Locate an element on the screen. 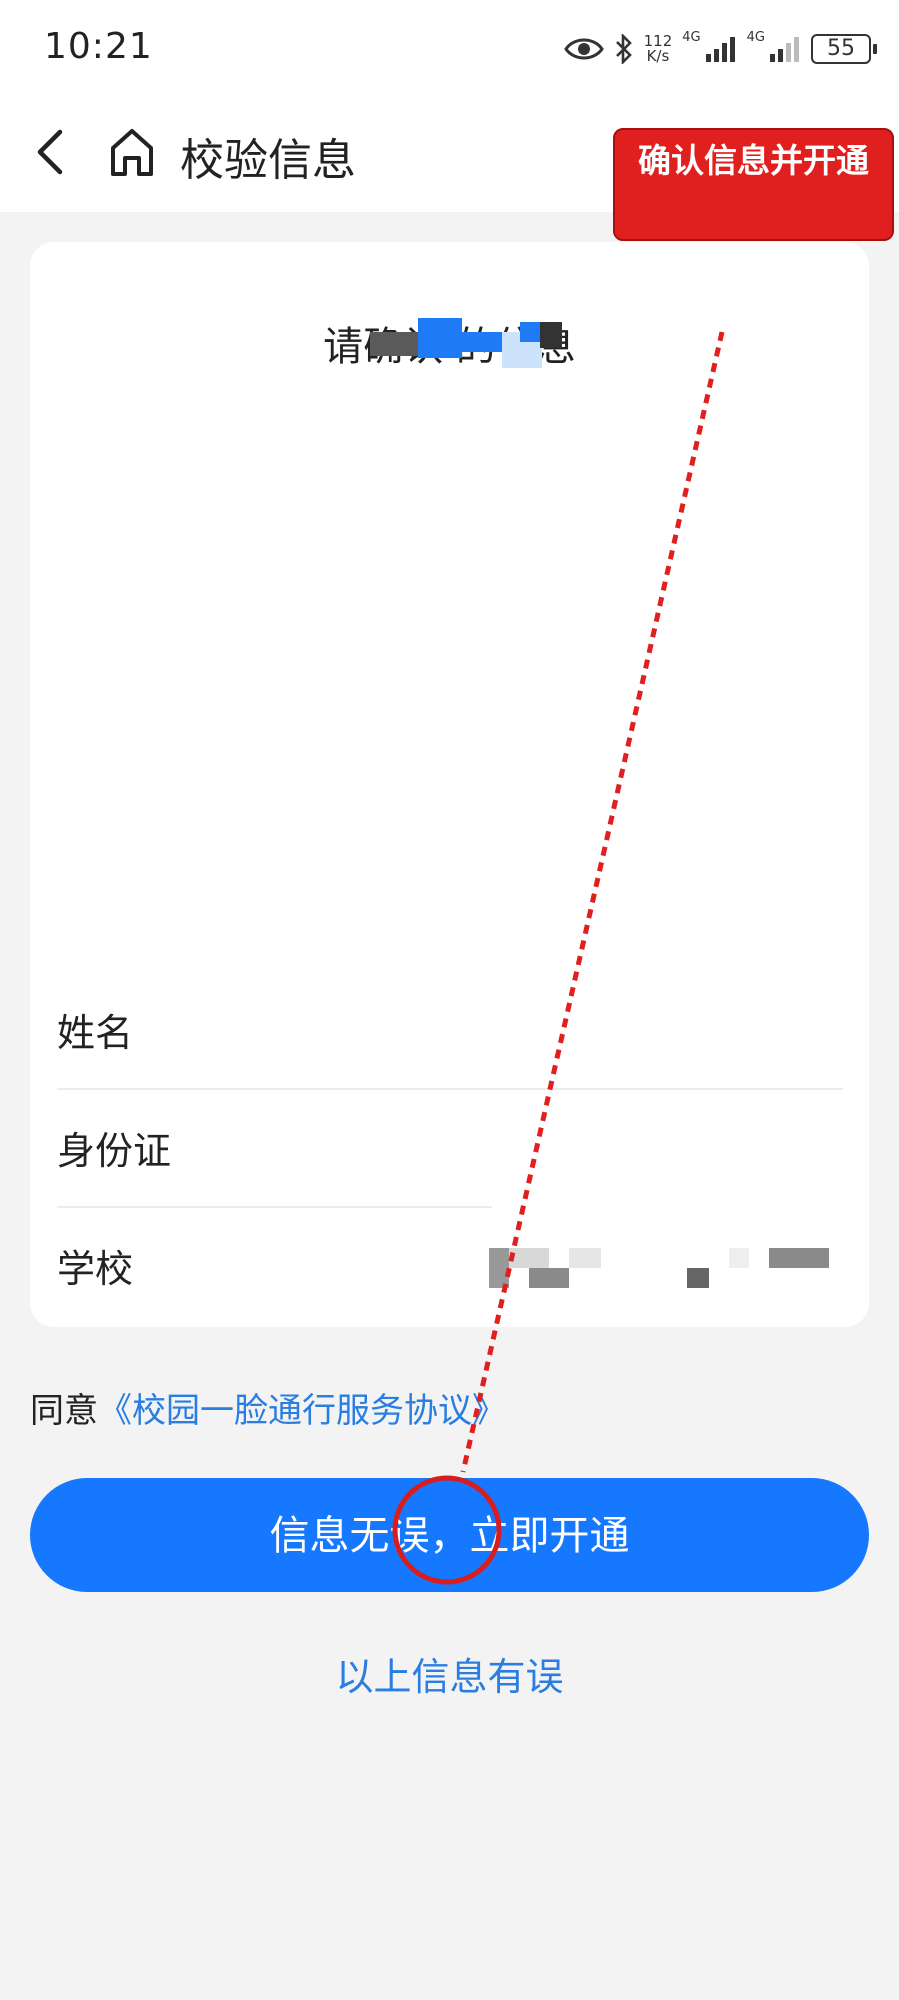  battery-icon: 55 is located at coordinates (844, 49).